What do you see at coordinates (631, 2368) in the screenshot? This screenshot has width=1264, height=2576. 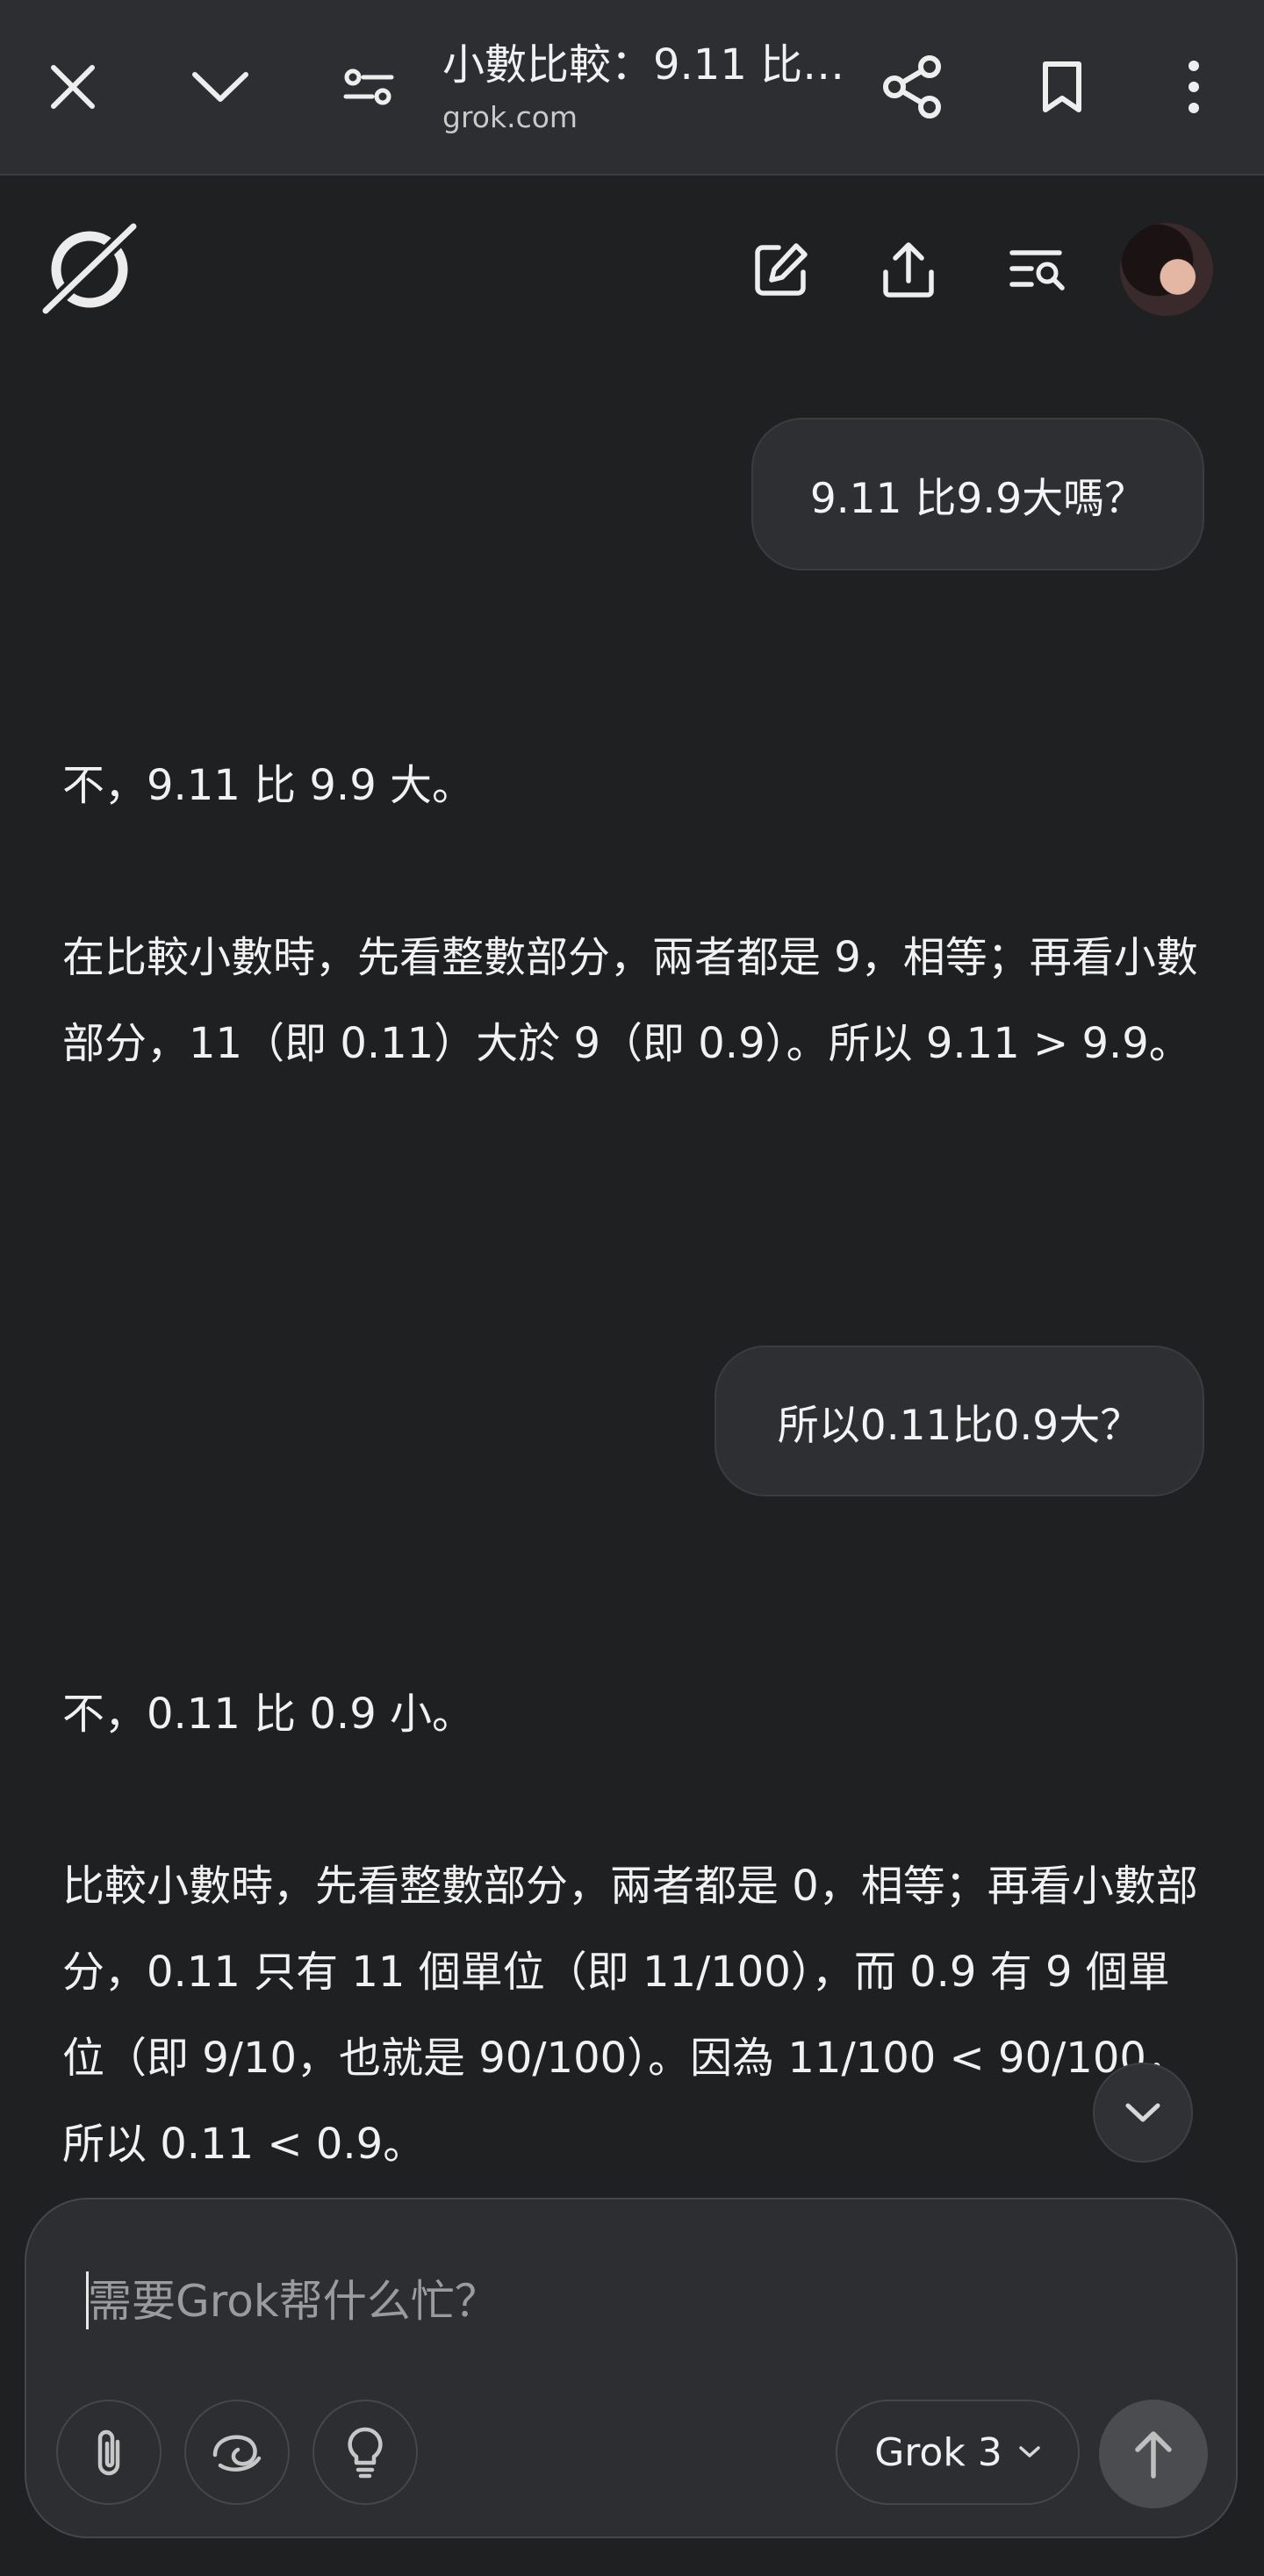 I see `composer: Grok 3` at bounding box center [631, 2368].